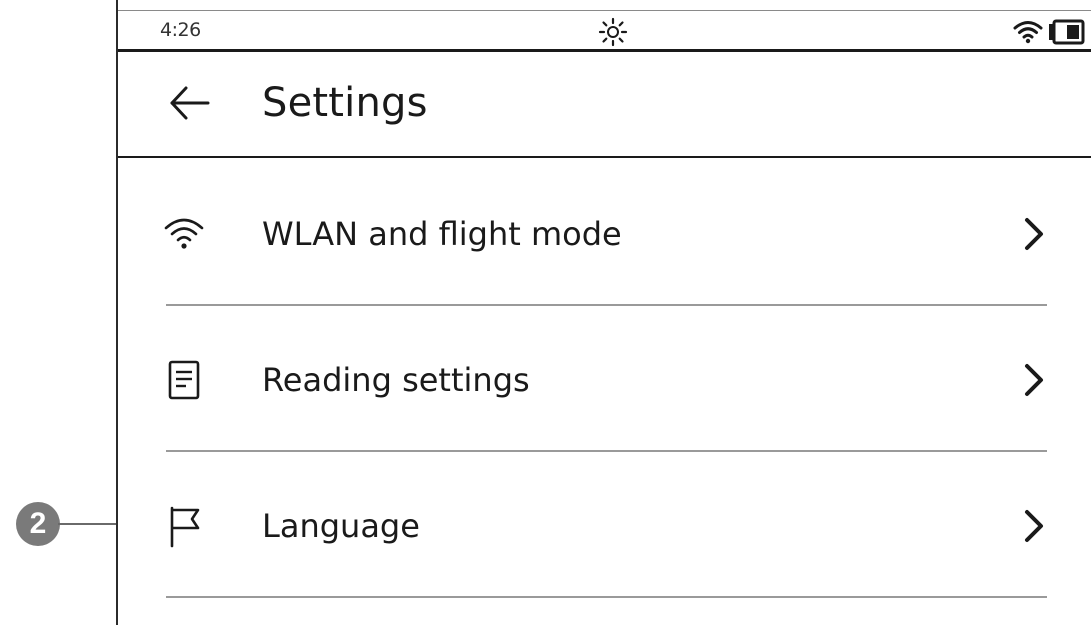 This screenshot has height=625, width=1091. What do you see at coordinates (613, 32) in the screenshot?
I see `brightness-icon` at bounding box center [613, 32].